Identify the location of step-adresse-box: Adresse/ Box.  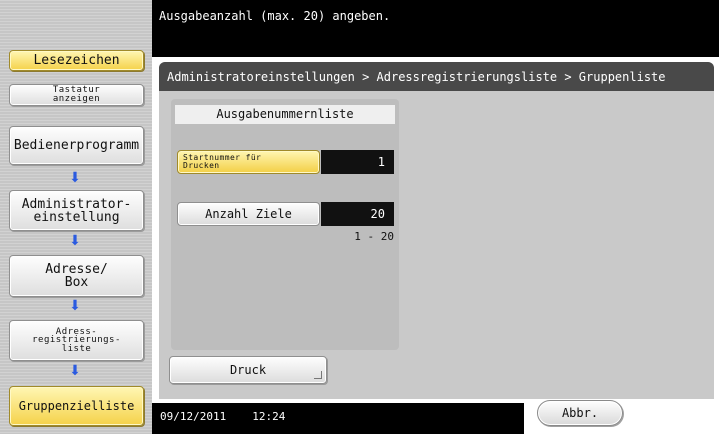
(76, 276).